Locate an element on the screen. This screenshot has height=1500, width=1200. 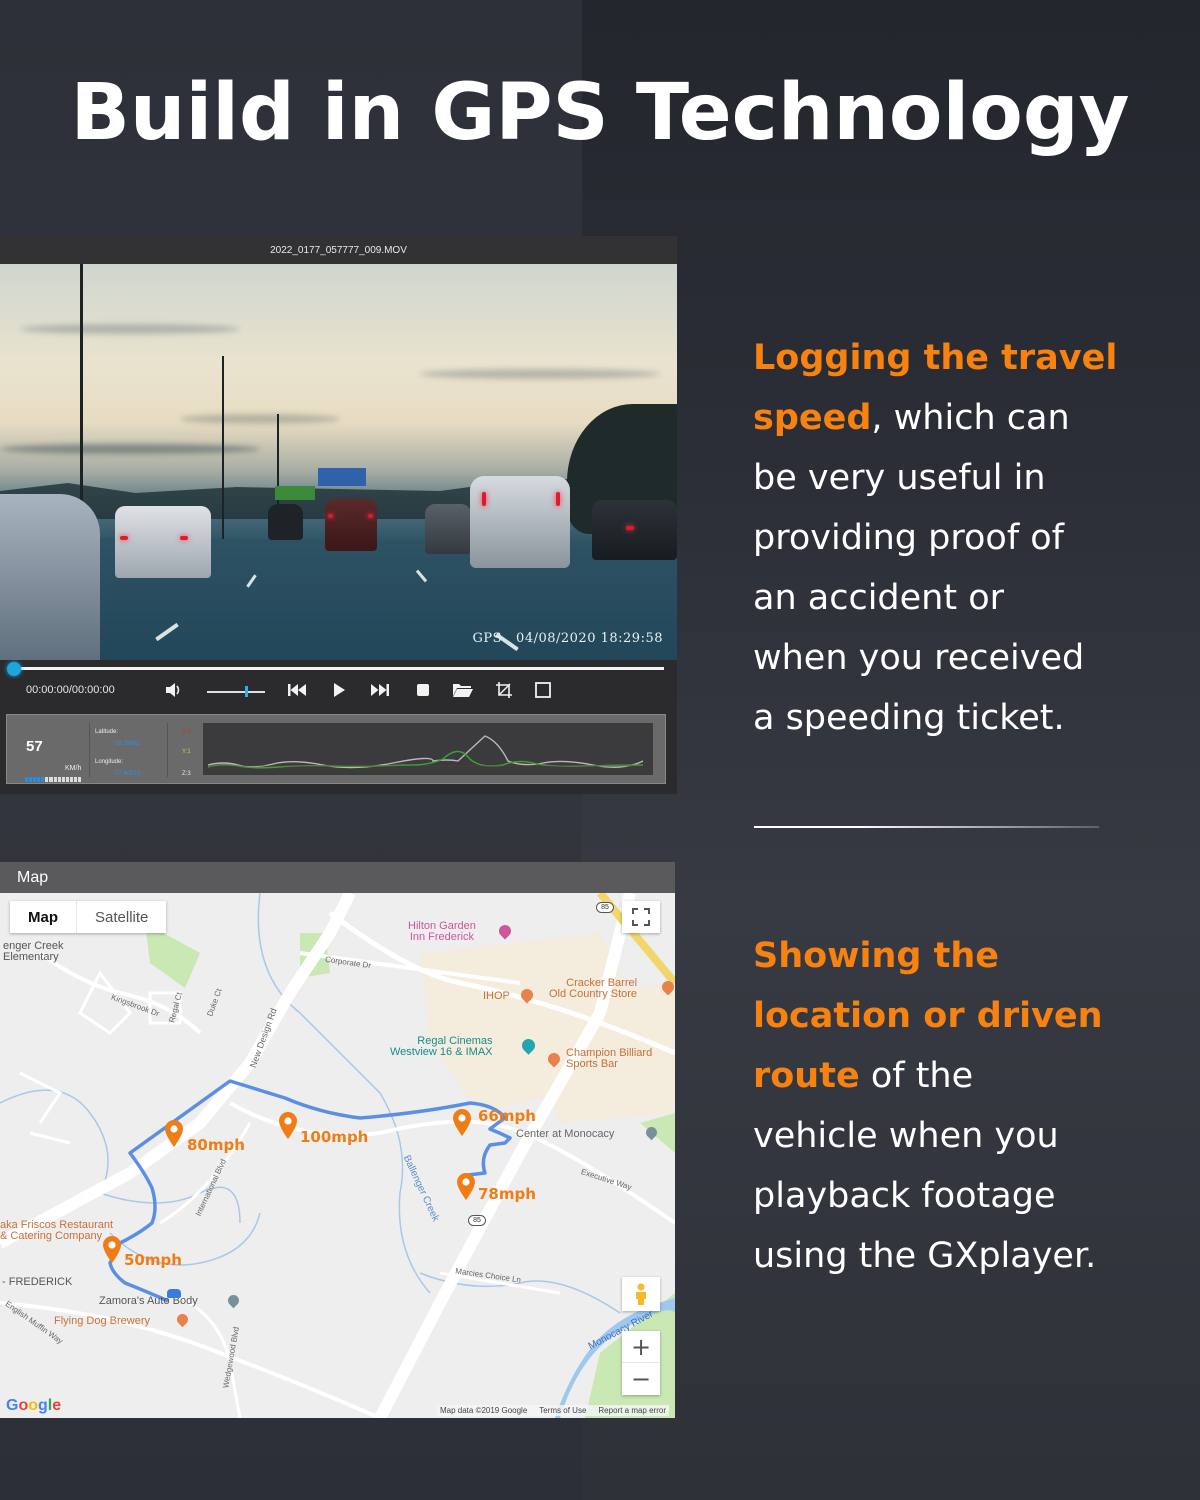
poi-regal-cinemas: Regal Cinemas Westview 16 & IMAX is located at coordinates (441, 1047).